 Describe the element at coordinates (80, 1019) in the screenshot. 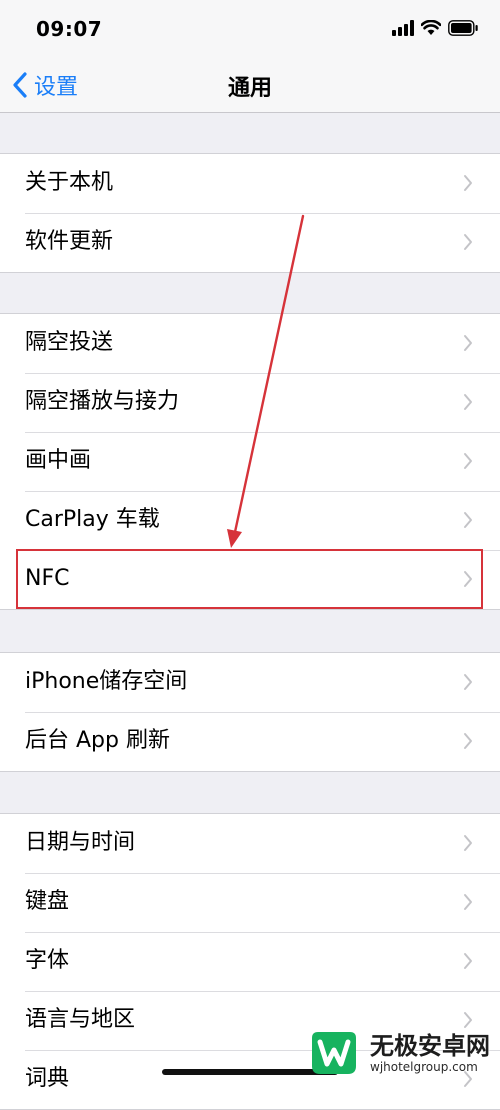

I see `row-label: 语言与地区` at that location.